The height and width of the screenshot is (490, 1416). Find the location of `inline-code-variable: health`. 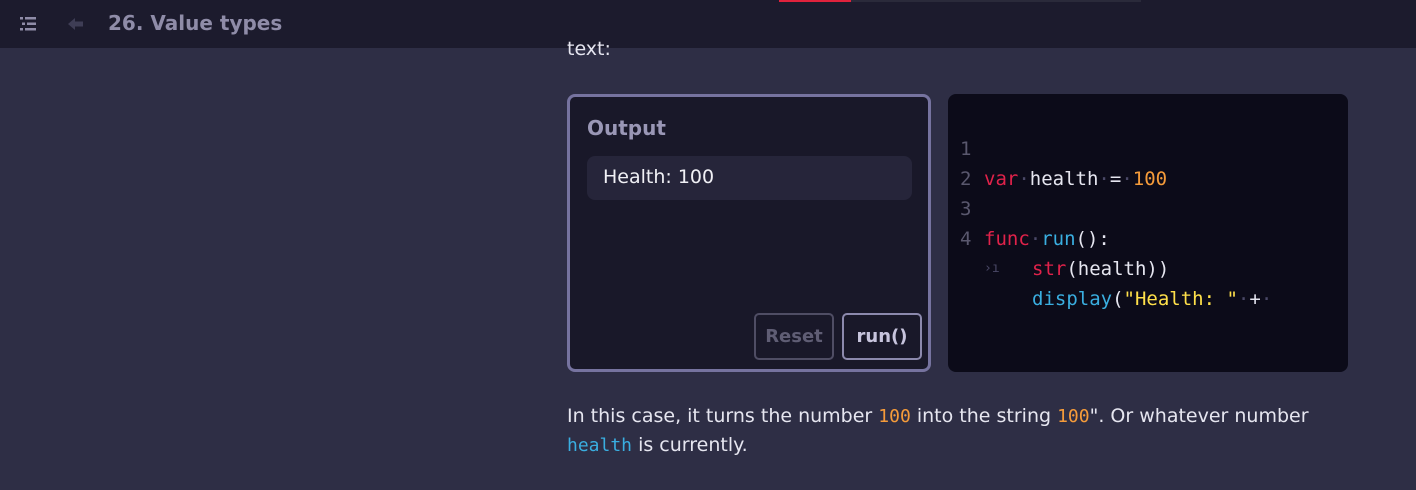

inline-code-variable: health is located at coordinates (600, 445).